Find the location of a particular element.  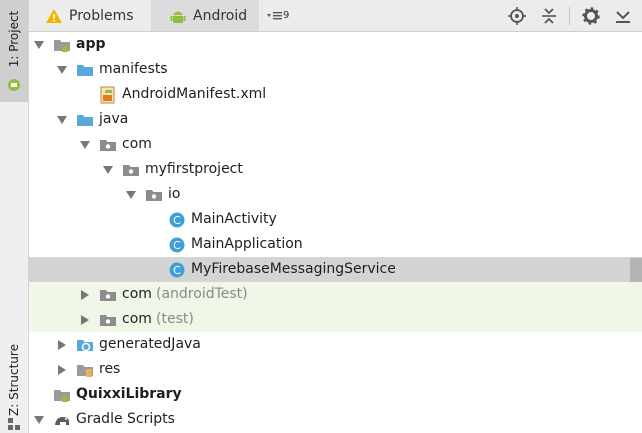

tree-item: generatedJava is located at coordinates (335, 344).